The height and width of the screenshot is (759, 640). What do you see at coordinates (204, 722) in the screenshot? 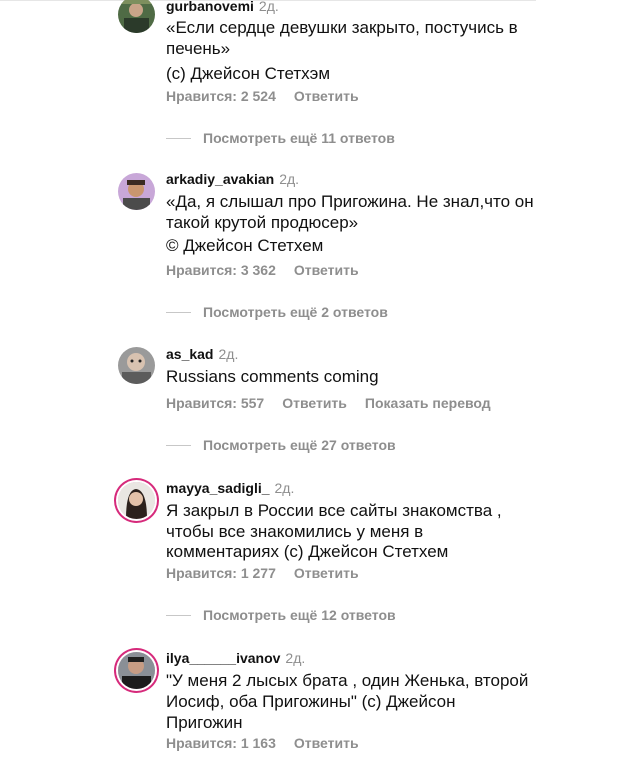
I see `comment-line: Пригожин` at bounding box center [204, 722].